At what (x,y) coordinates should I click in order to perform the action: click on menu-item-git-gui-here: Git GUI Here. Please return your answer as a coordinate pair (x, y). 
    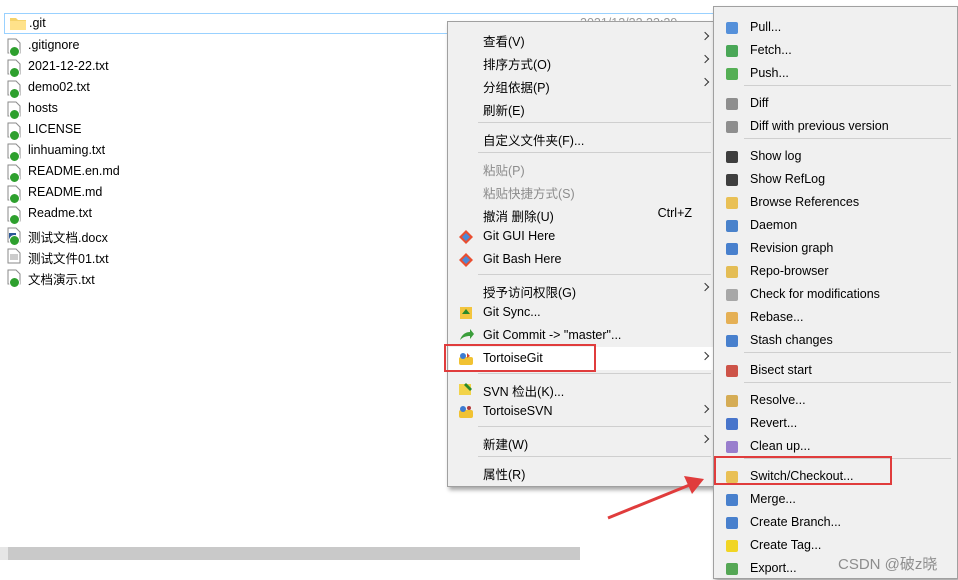
    Looking at the image, I should click on (582, 236).